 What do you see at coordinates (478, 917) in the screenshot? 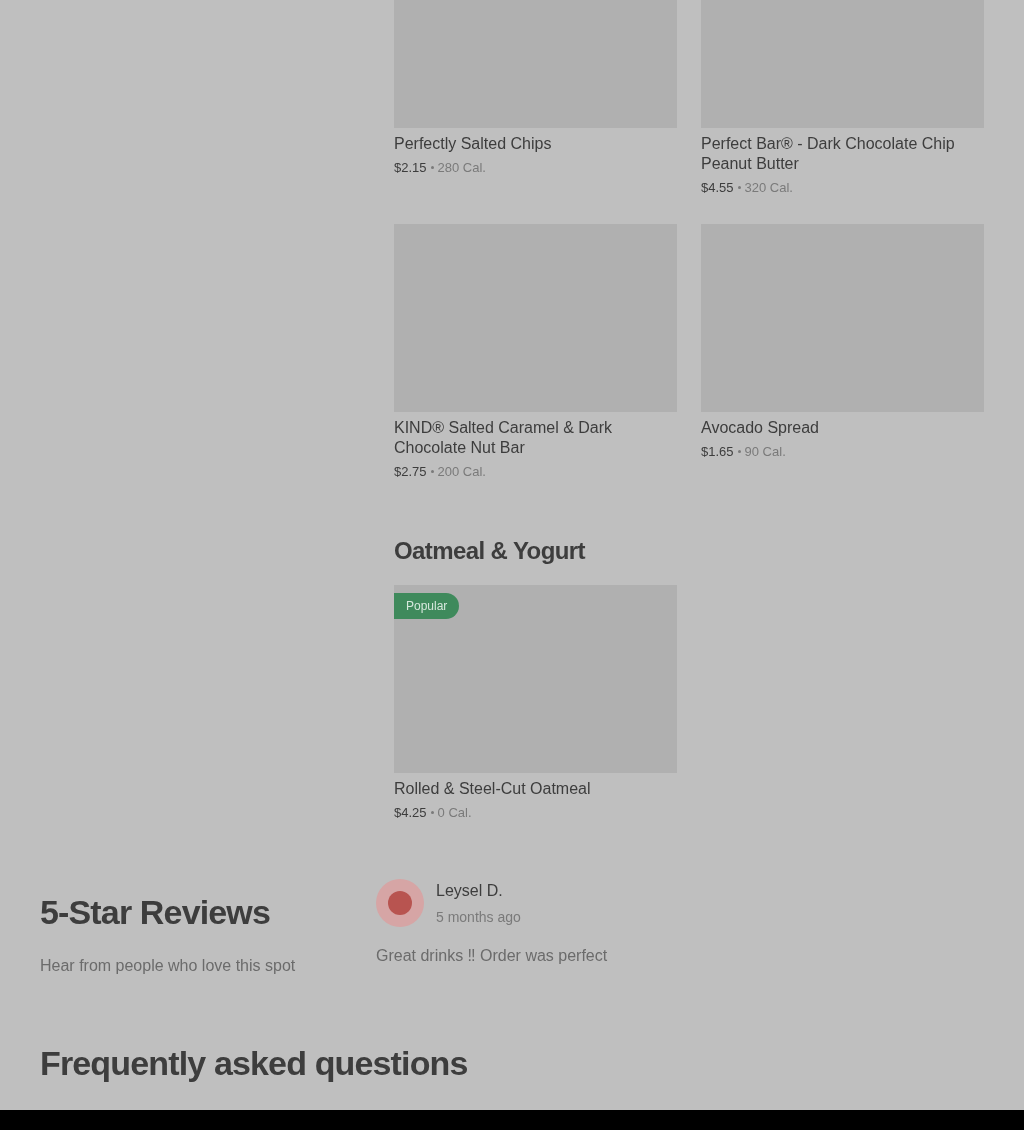
I see `review-time: 5 months ago` at bounding box center [478, 917].